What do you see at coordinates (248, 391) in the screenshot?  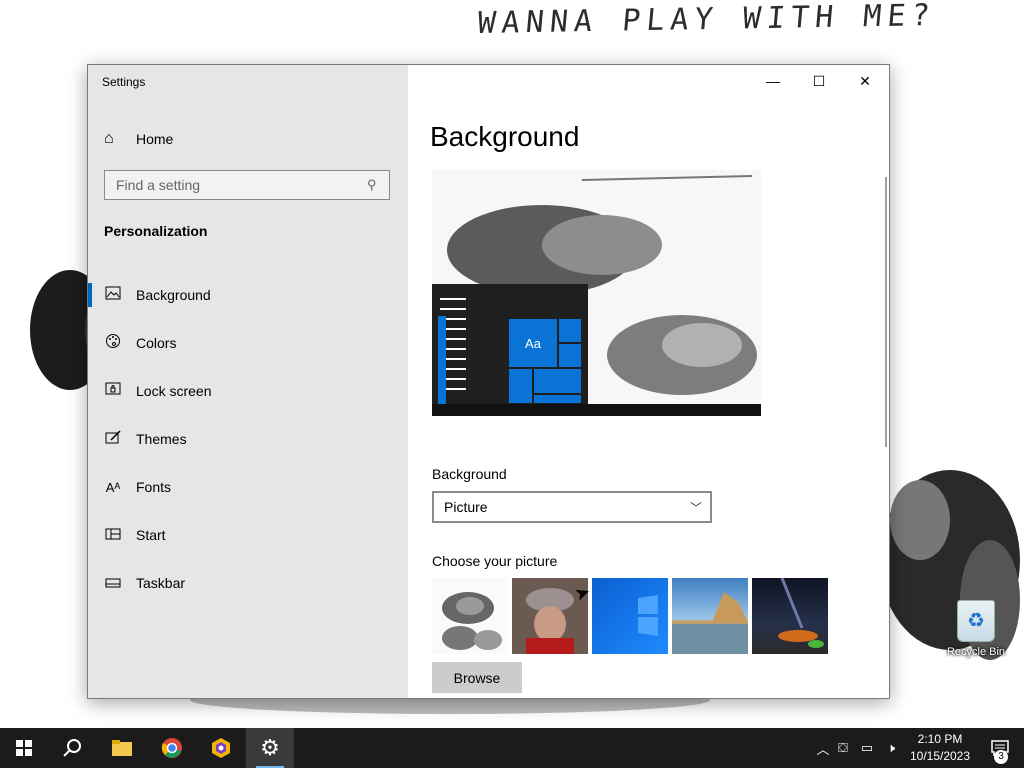 I see `sidebar-item-lock-screen: Lock screen` at bounding box center [248, 391].